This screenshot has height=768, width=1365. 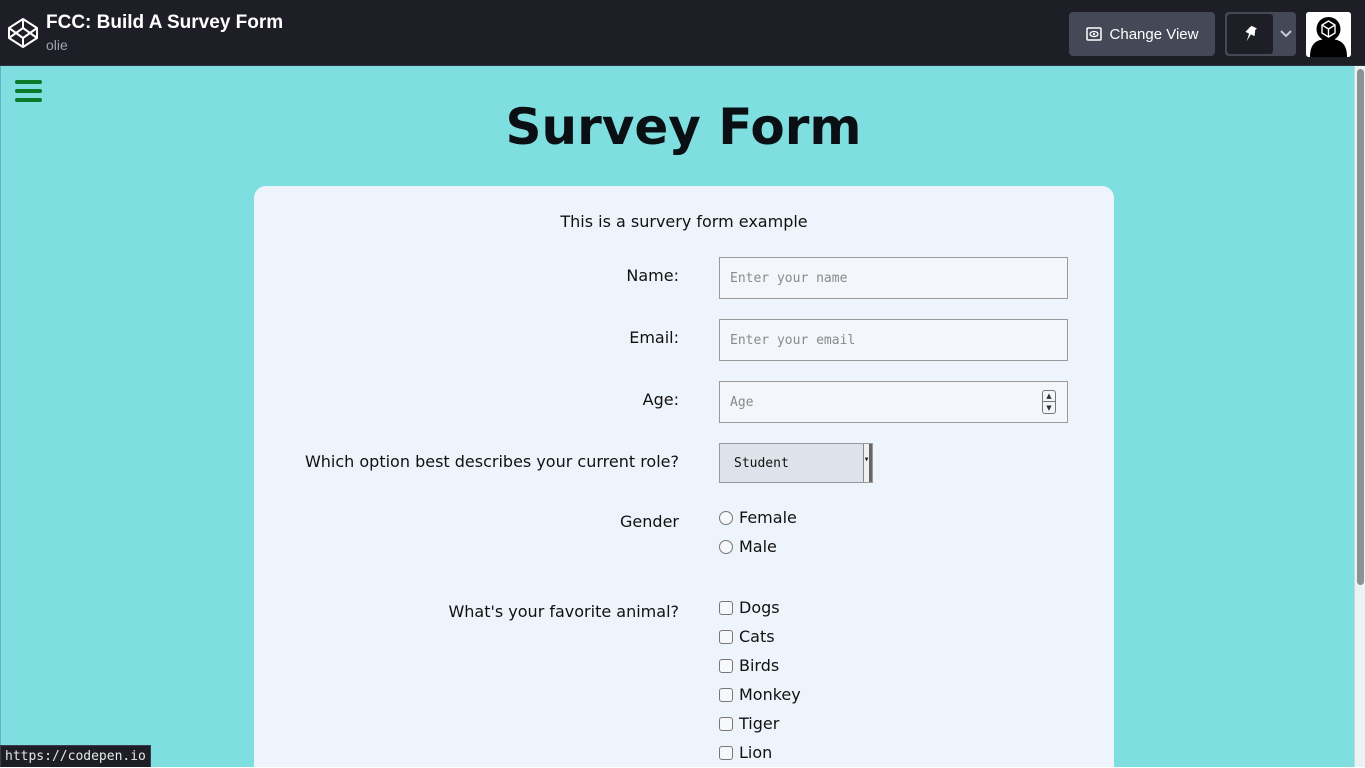 What do you see at coordinates (1094, 34) in the screenshot?
I see `eye-box-icon` at bounding box center [1094, 34].